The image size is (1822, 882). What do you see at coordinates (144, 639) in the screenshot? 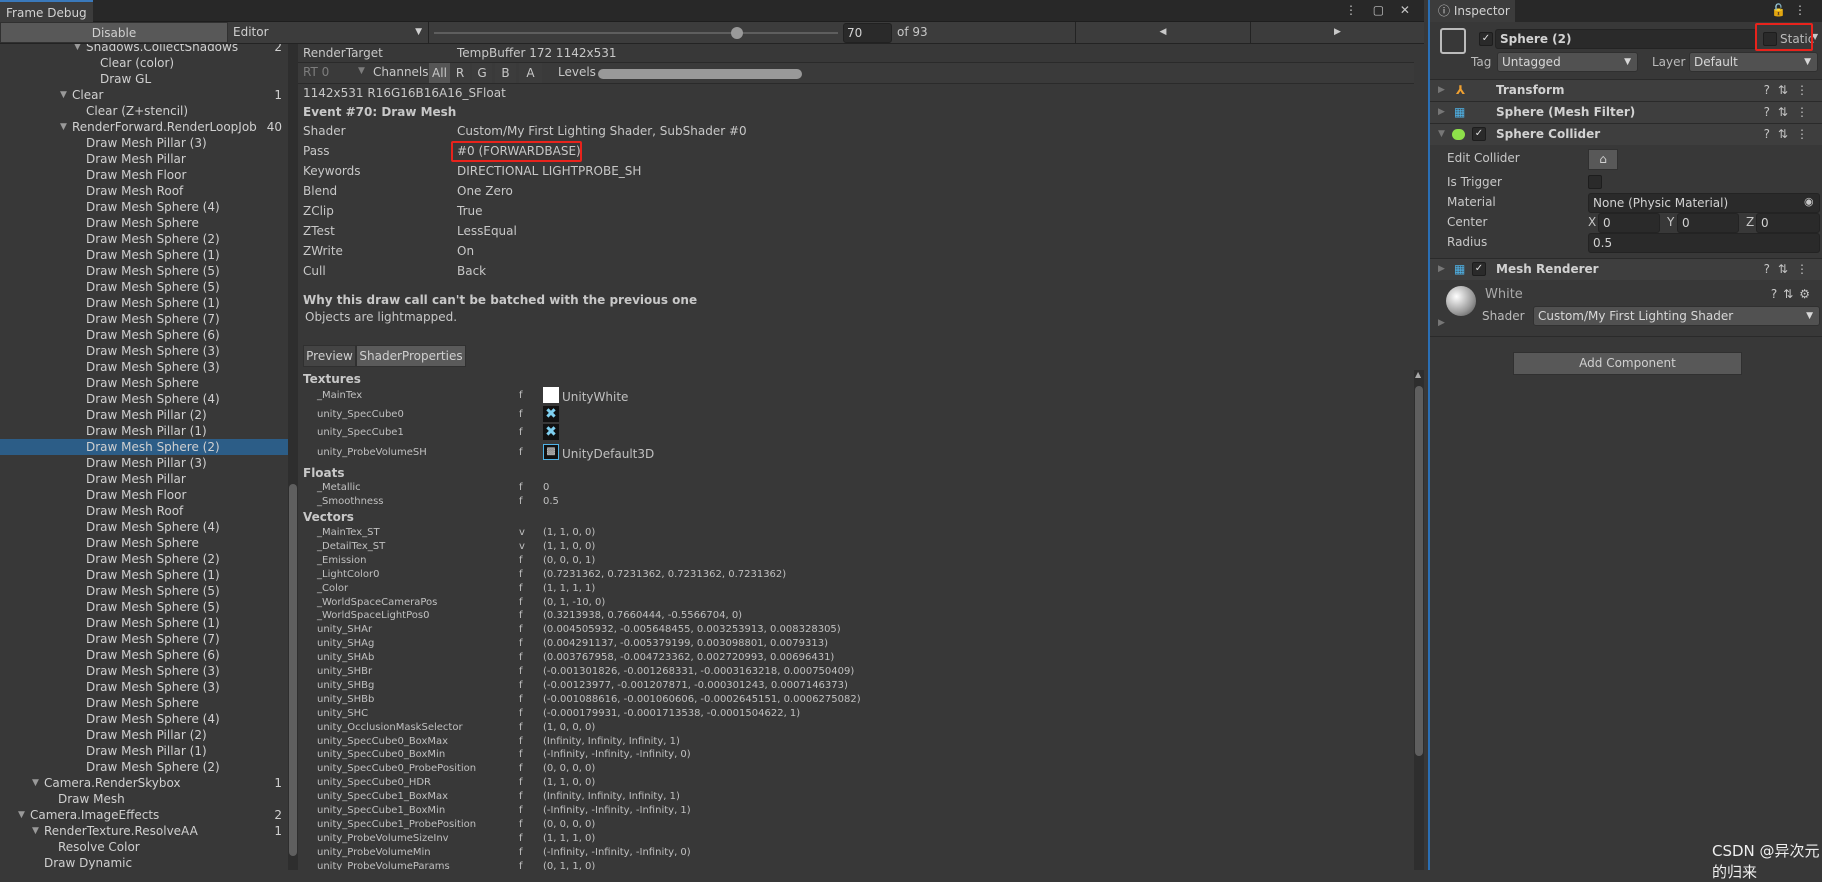
I see `tree-row: Draw Mesh Sphere (7)` at bounding box center [144, 639].